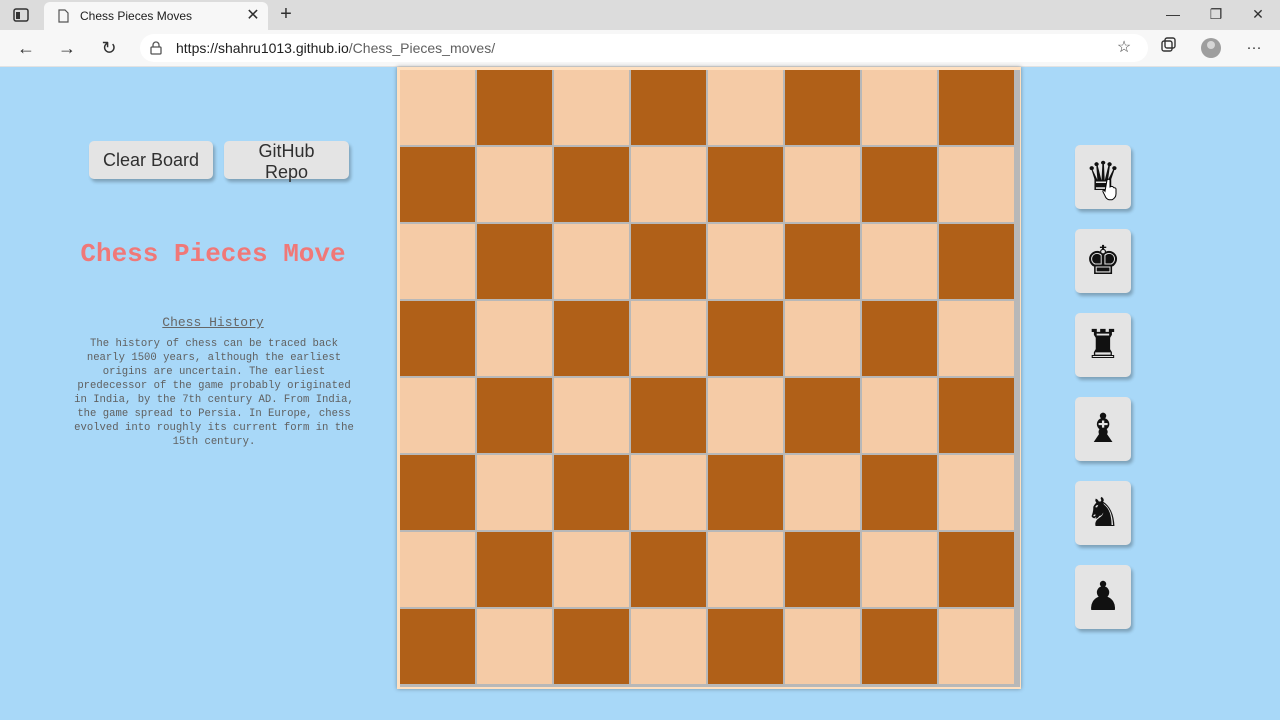  Describe the element at coordinates (213, 254) in the screenshot. I see `page-title: Chess Pieces Move` at that location.